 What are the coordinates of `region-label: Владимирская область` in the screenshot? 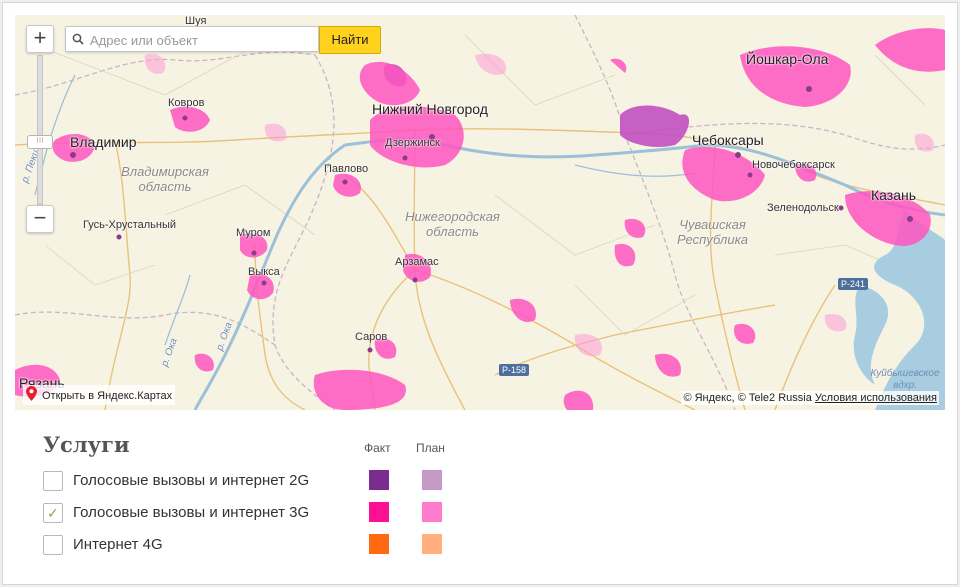 It's located at (165, 179).